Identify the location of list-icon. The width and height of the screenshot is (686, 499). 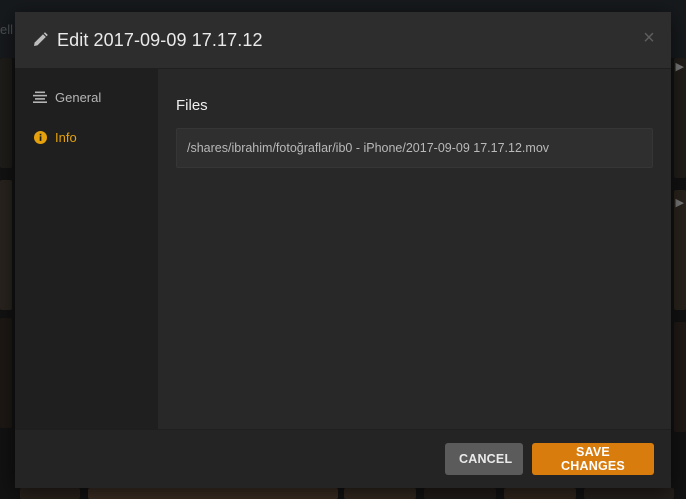
(40, 97).